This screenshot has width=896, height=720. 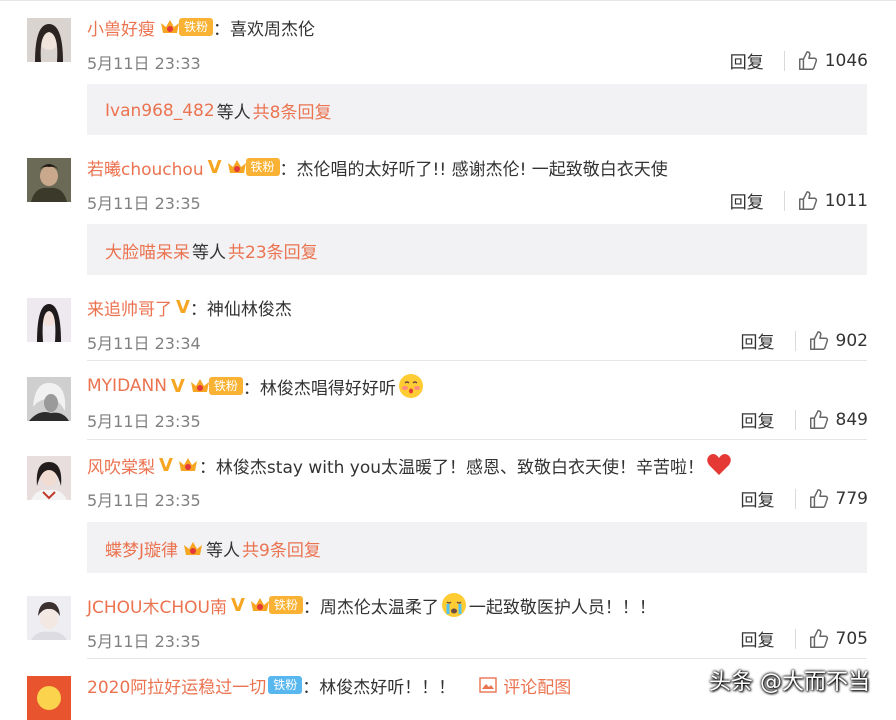 What do you see at coordinates (240, 309) in the screenshot?
I see `comment-text: ：神仙林俊杰` at bounding box center [240, 309].